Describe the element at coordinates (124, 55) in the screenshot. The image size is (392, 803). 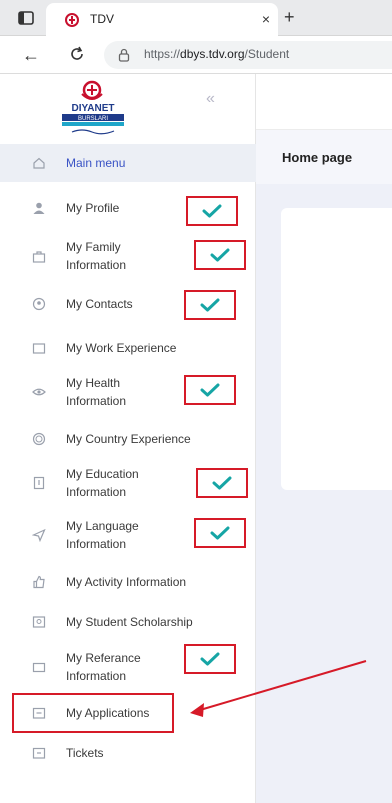
I see `lock-icon` at that location.